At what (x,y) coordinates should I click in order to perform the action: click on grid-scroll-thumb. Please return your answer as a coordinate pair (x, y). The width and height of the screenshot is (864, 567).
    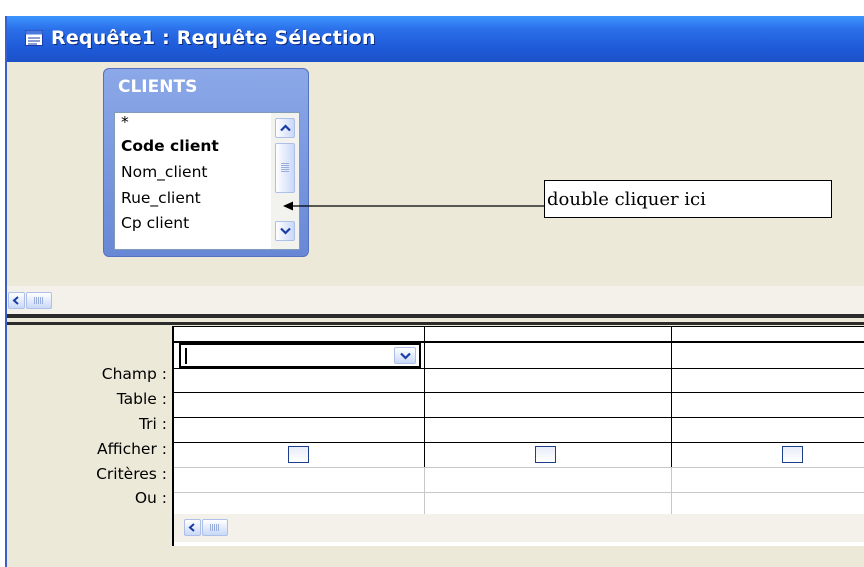
    Looking at the image, I should click on (215, 527).